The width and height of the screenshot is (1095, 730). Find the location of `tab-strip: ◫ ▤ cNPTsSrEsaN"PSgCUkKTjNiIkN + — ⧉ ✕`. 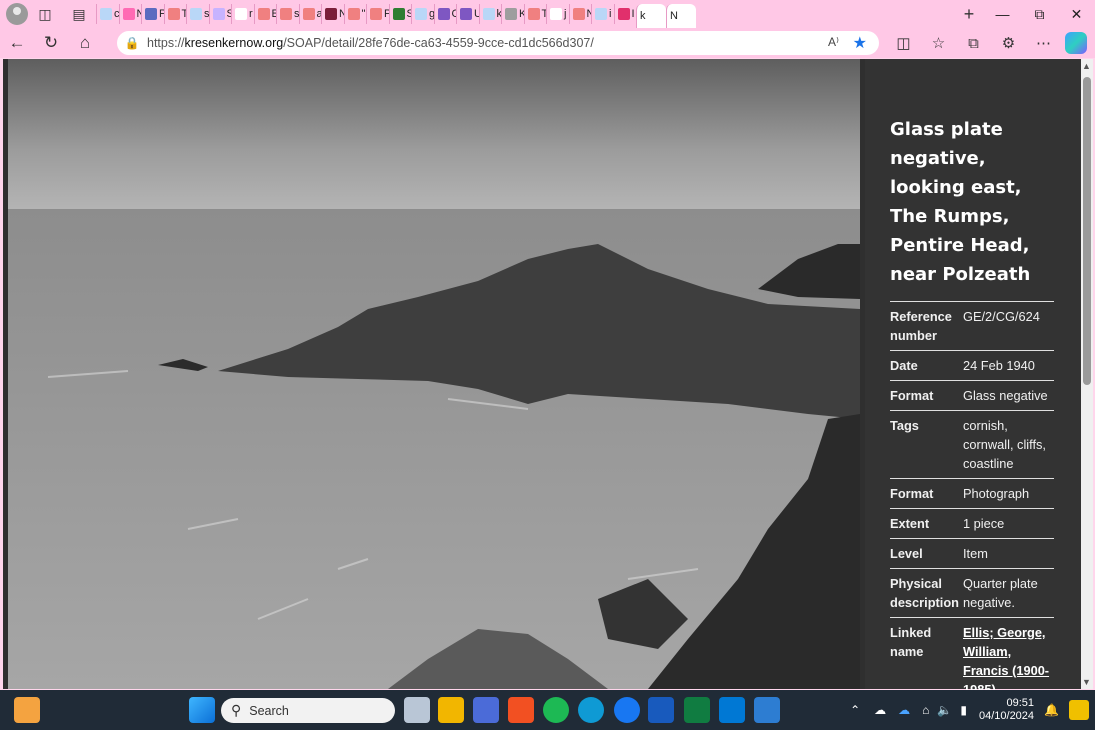

tab-strip: ◫ ▤ cNPTsSrEsaN"PSgCUkKTjNiIkN + — ⧉ ✕ is located at coordinates (547, 14).